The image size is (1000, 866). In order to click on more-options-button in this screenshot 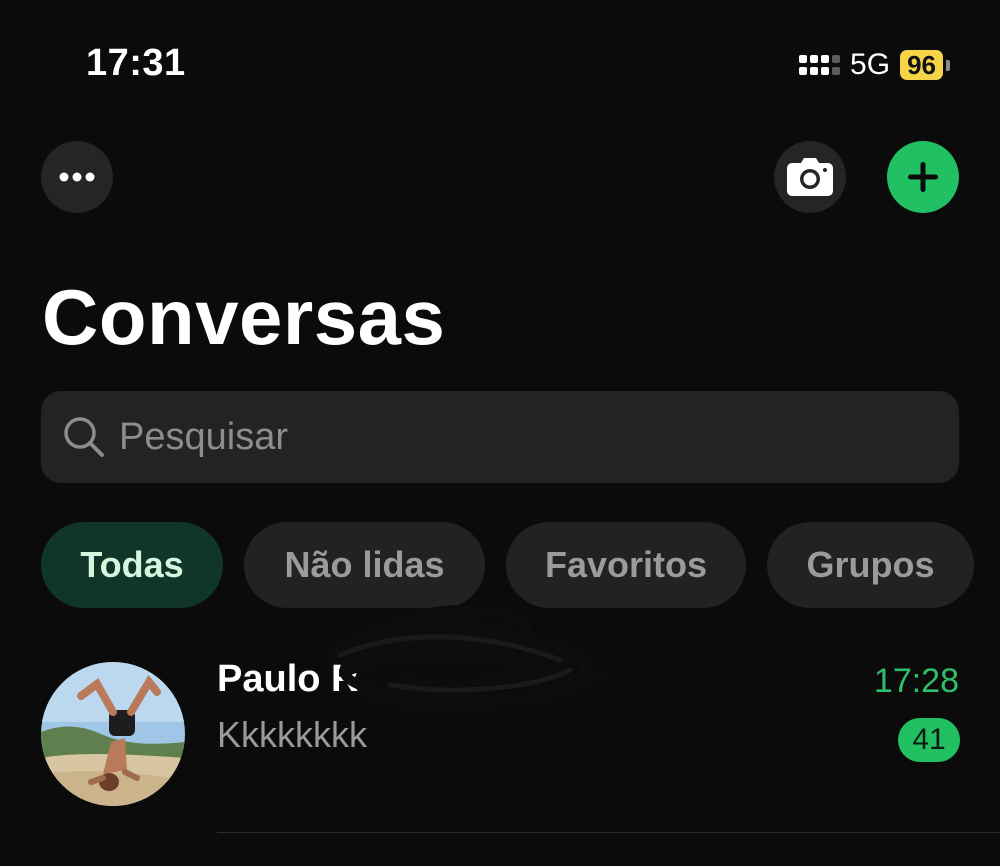, I will do `click(77, 177)`.